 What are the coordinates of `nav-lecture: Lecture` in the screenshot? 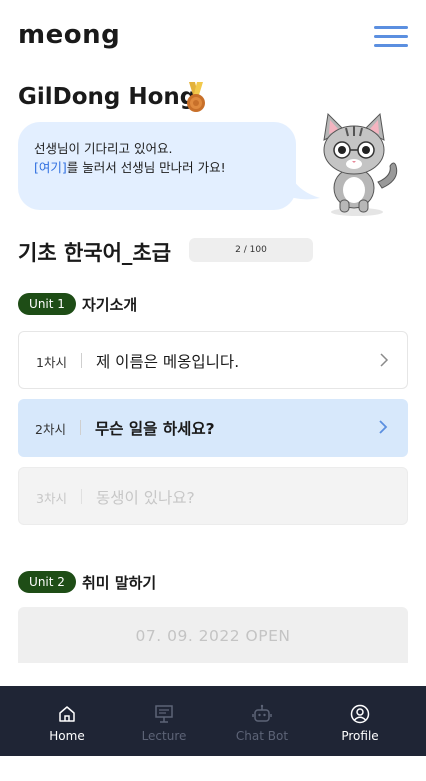 It's located at (164, 721).